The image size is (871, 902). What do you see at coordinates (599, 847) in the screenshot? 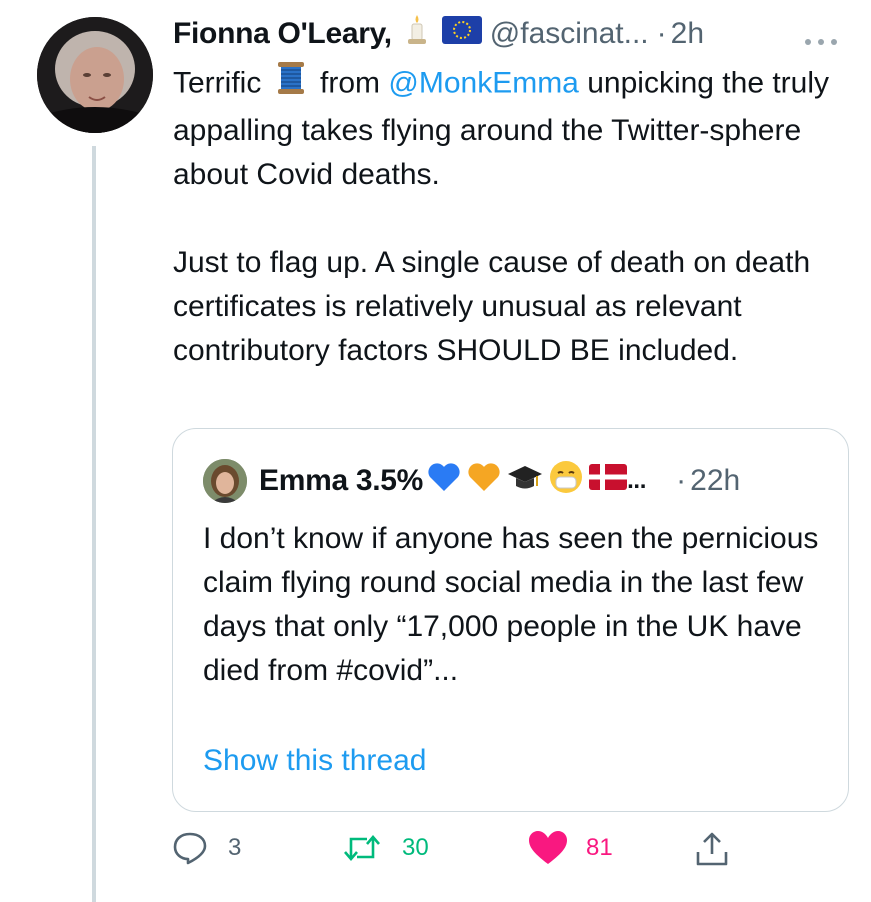
I see `like-count: 81` at bounding box center [599, 847].